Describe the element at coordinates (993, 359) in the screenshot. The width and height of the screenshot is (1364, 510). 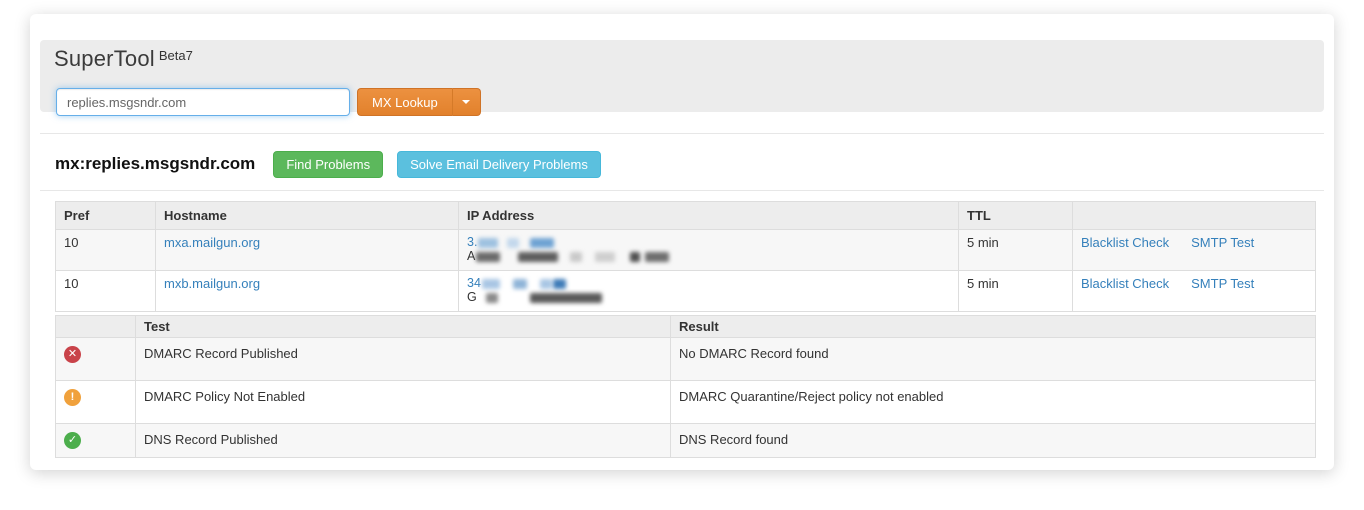
I see `test-result: No DMARC Record found` at that location.